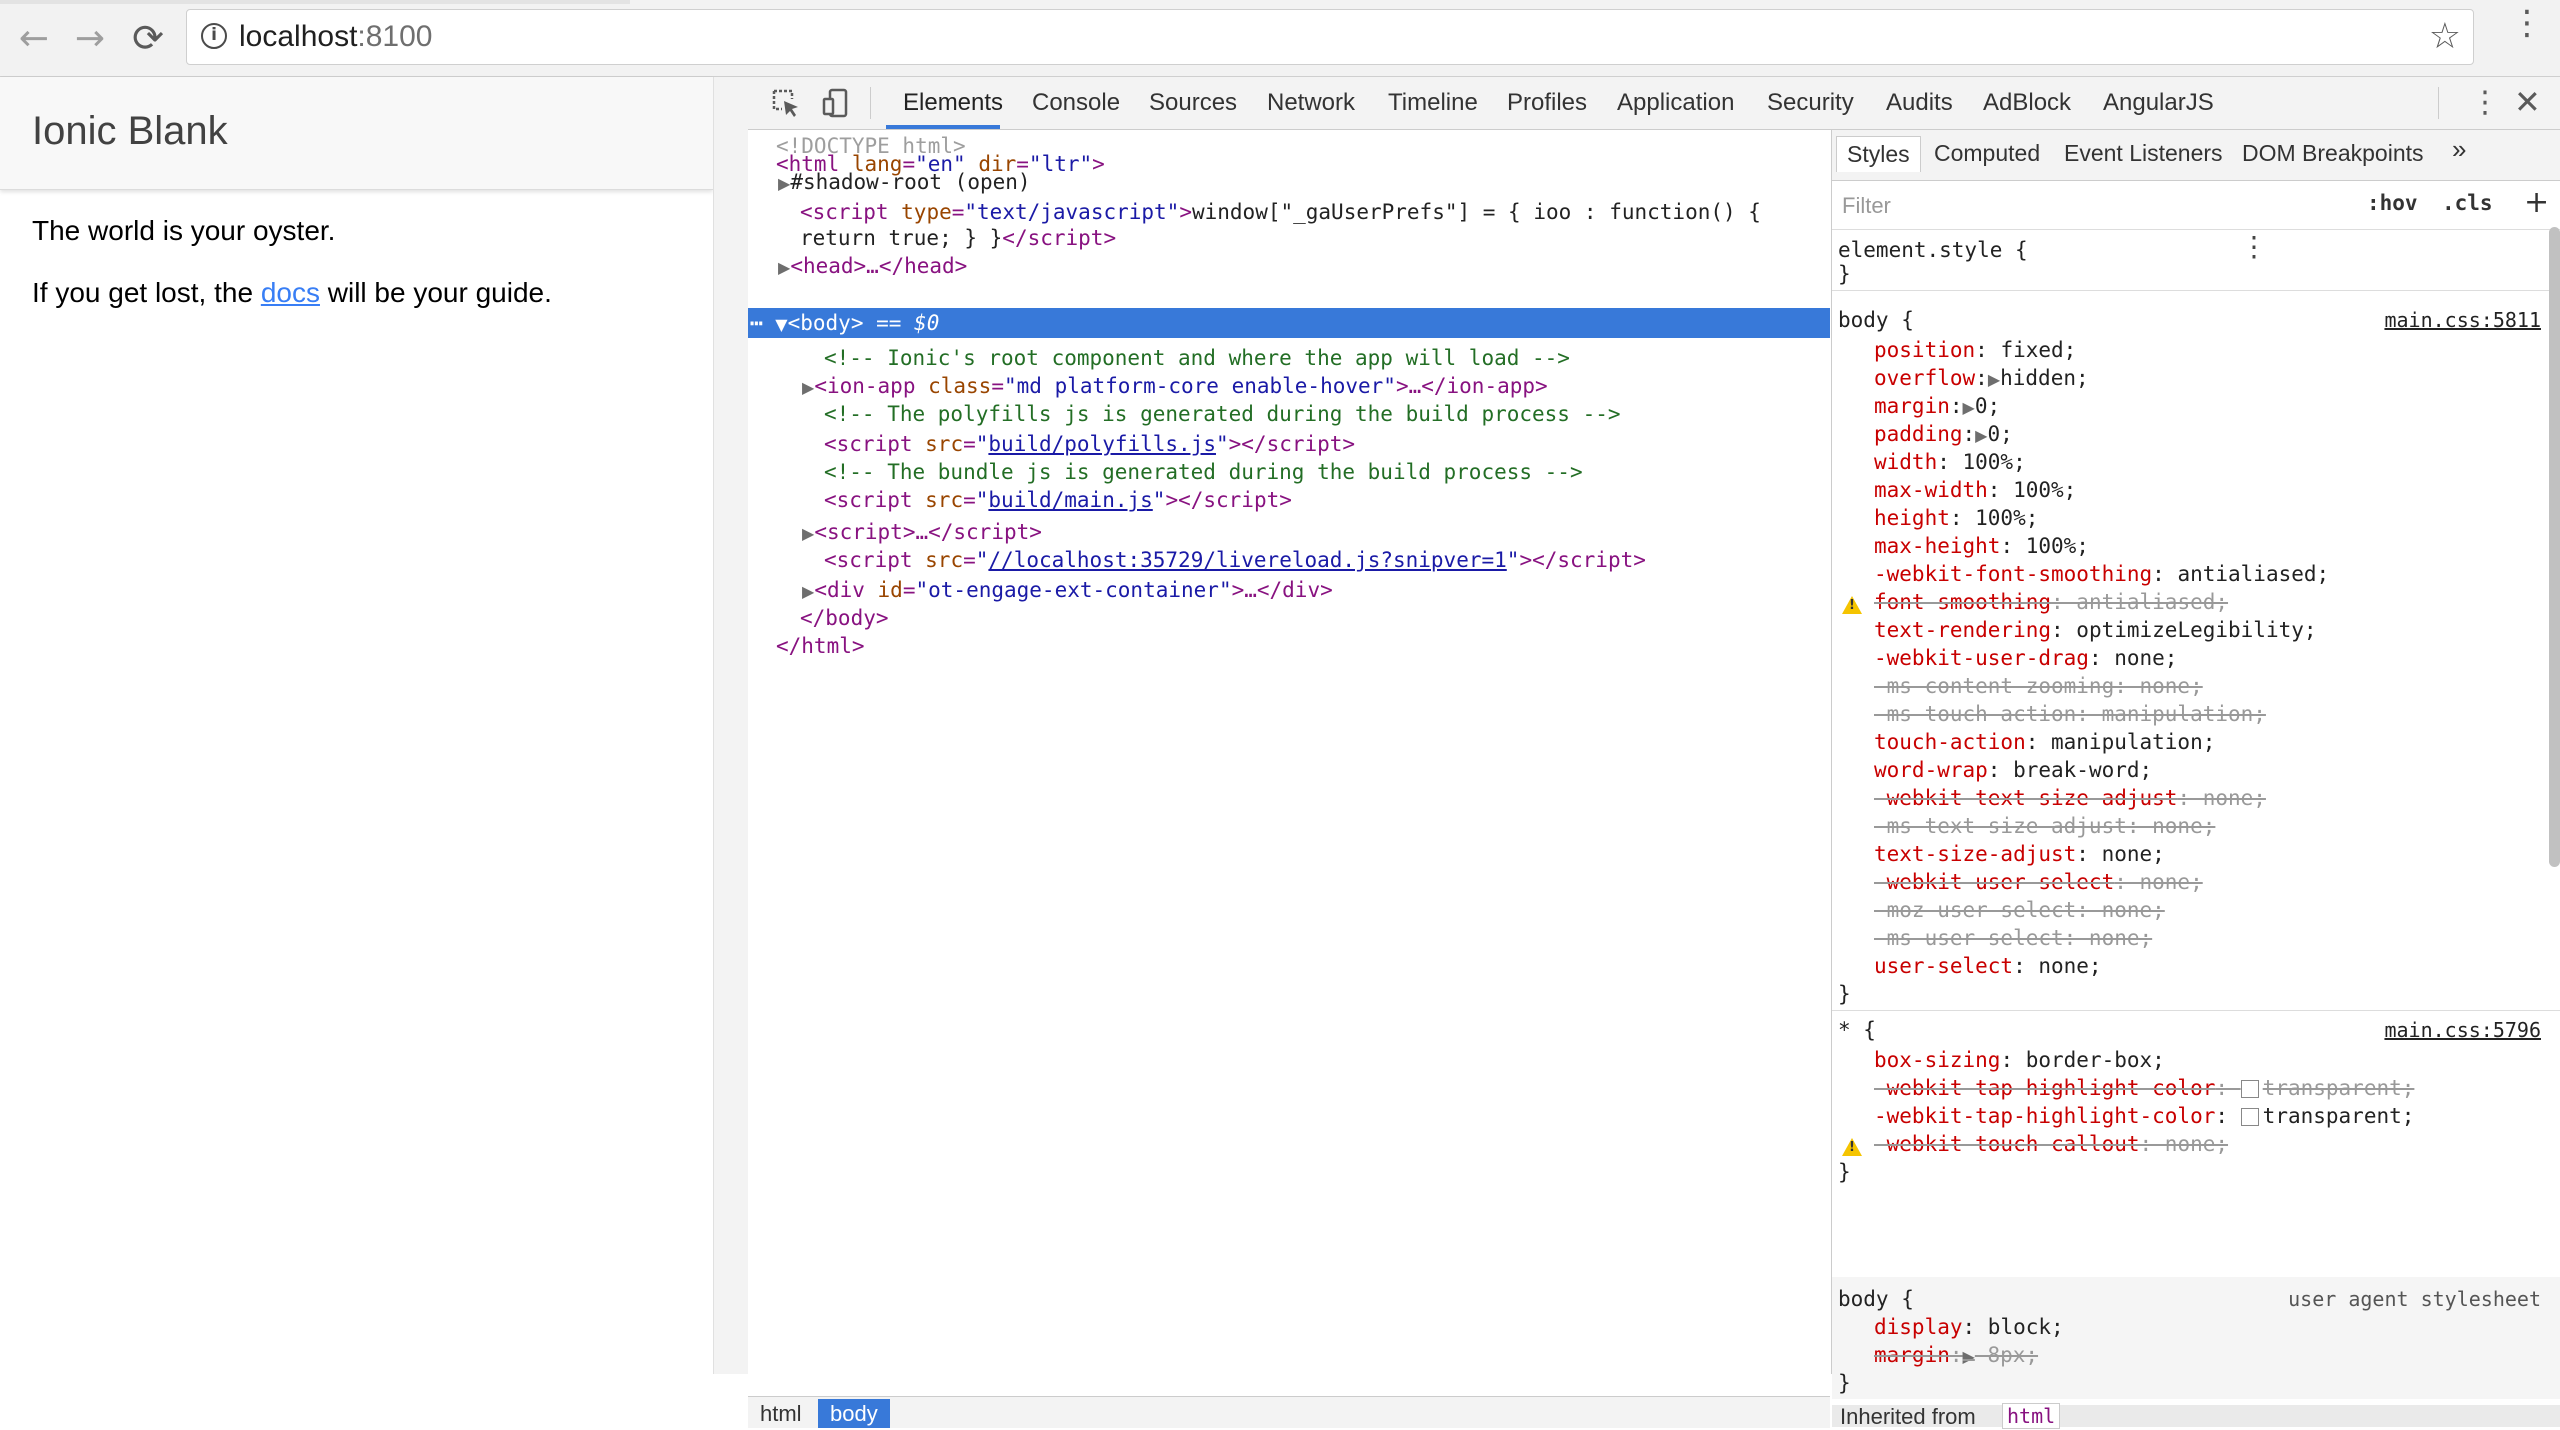 This screenshot has height=1430, width=2560. What do you see at coordinates (786, 103) in the screenshot?
I see `inspect-element-icon` at bounding box center [786, 103].